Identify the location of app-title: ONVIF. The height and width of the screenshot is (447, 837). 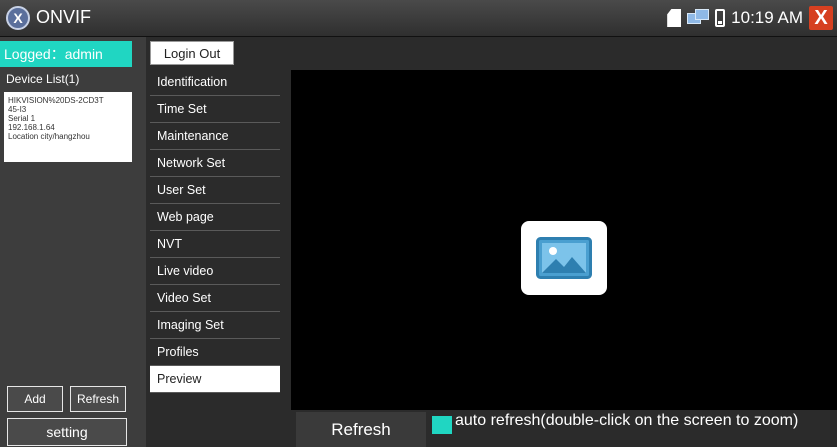
(64, 17).